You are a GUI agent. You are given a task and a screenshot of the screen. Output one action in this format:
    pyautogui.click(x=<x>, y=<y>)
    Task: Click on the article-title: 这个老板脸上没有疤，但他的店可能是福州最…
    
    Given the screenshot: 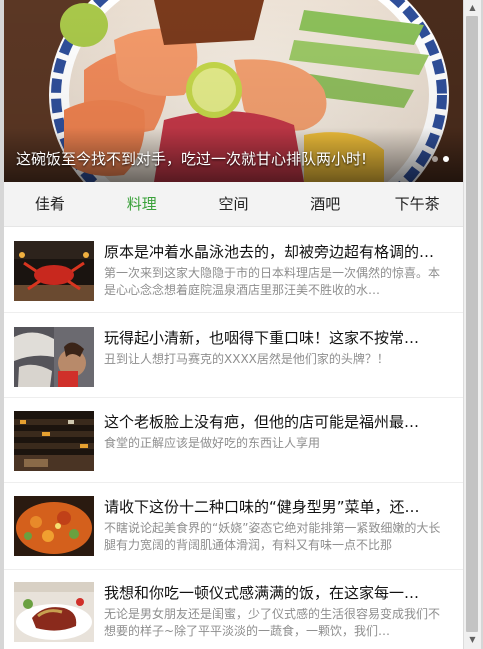 What is the action you would take?
    pyautogui.click(x=262, y=422)
    